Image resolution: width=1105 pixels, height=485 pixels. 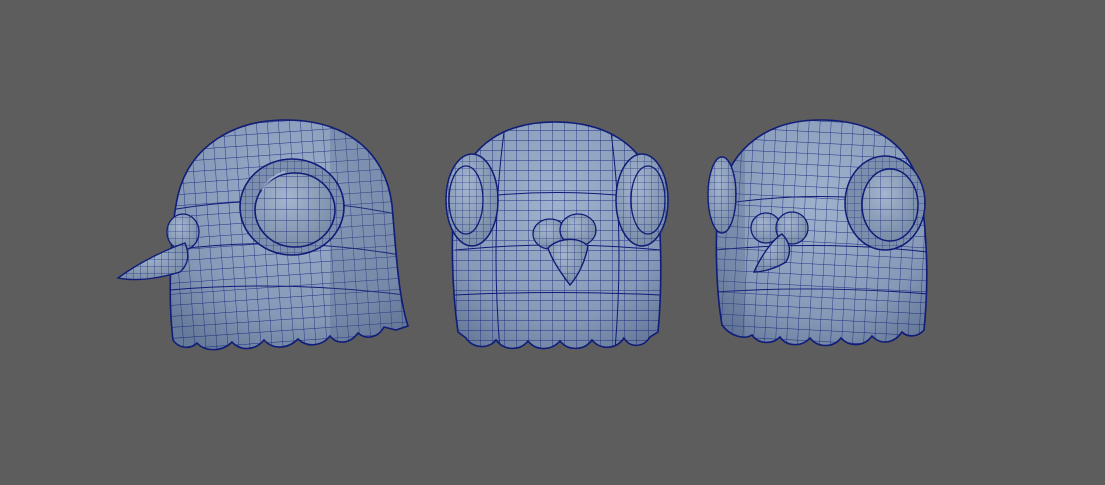 What do you see at coordinates (823, 235) in the screenshot?
I see `bird-model-three-quarter-view` at bounding box center [823, 235].